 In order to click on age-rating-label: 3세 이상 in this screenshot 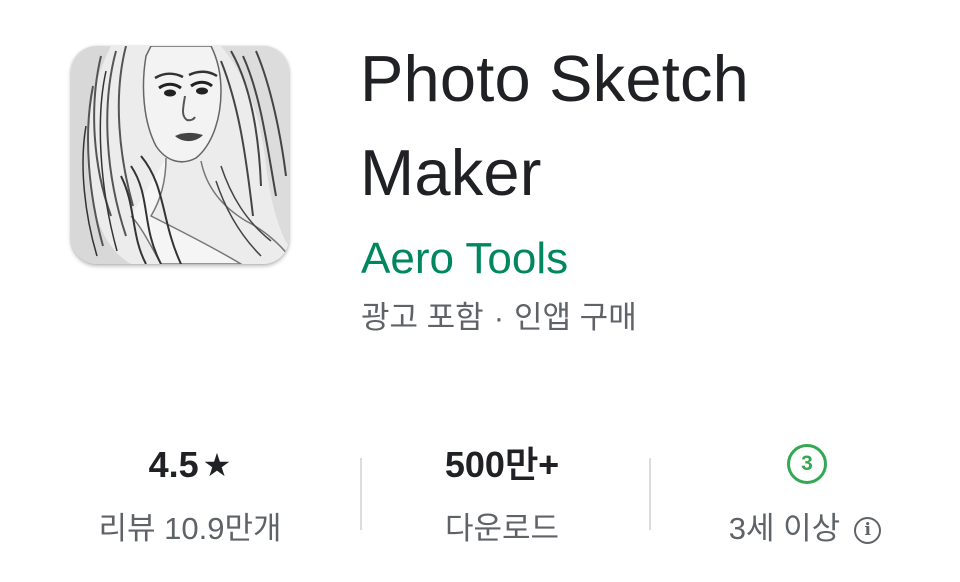, I will do `click(784, 528)`.